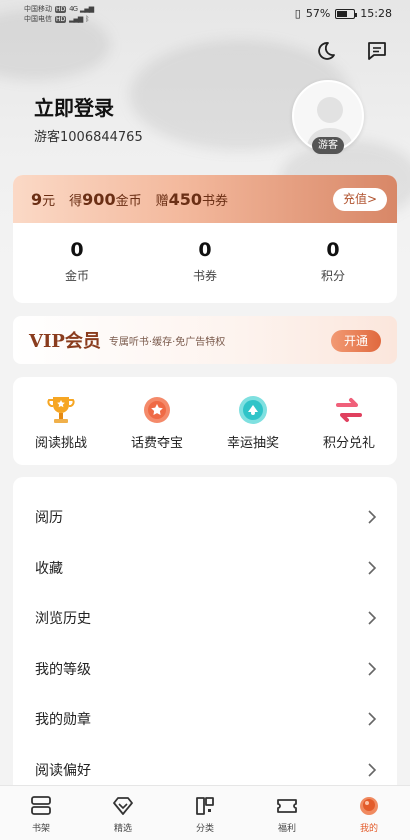 This screenshot has height=840, width=410. What do you see at coordinates (61, 410) in the screenshot?
I see `trophy-icon` at bounding box center [61, 410].